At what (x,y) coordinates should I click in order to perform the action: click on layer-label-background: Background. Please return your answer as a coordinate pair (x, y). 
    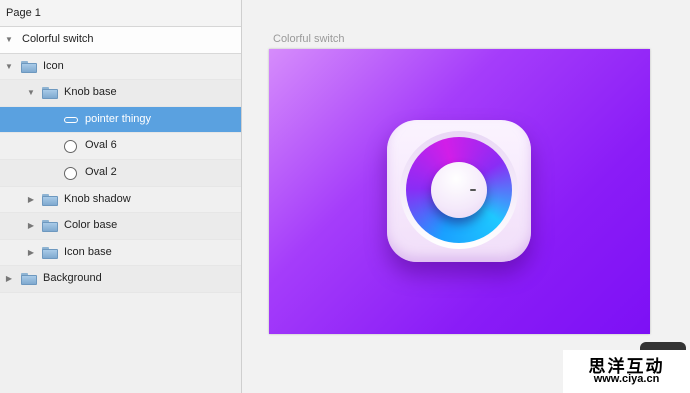
    Looking at the image, I should click on (72, 278).